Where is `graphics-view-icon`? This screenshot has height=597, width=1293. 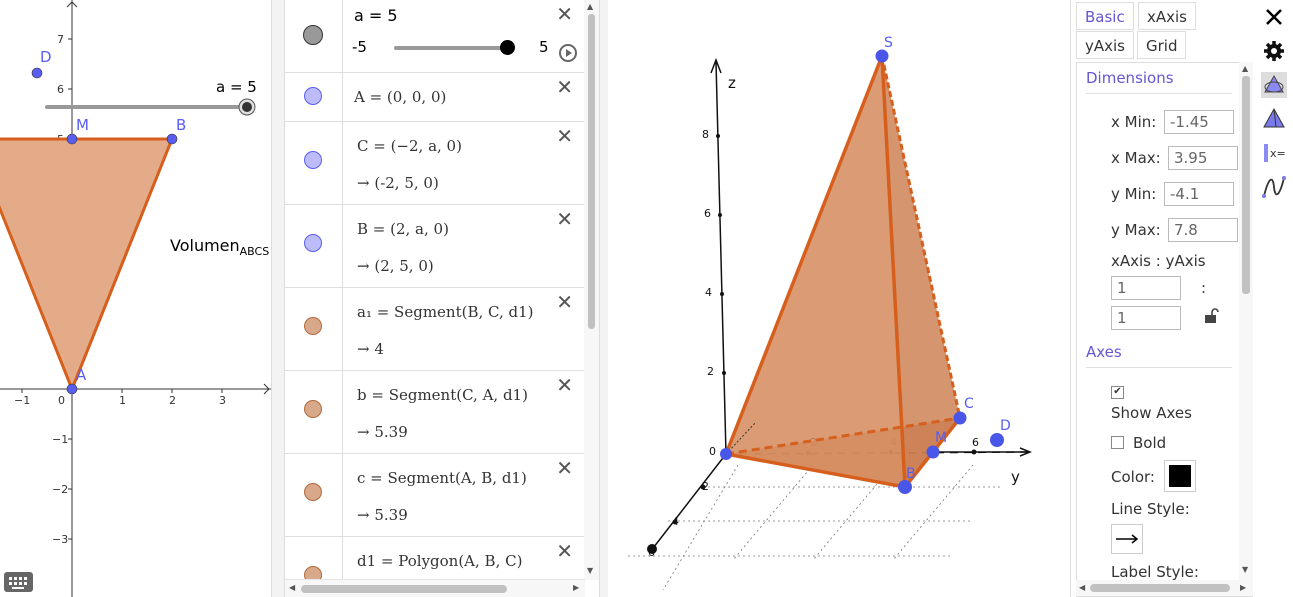 graphics-view-icon is located at coordinates (1274, 85).